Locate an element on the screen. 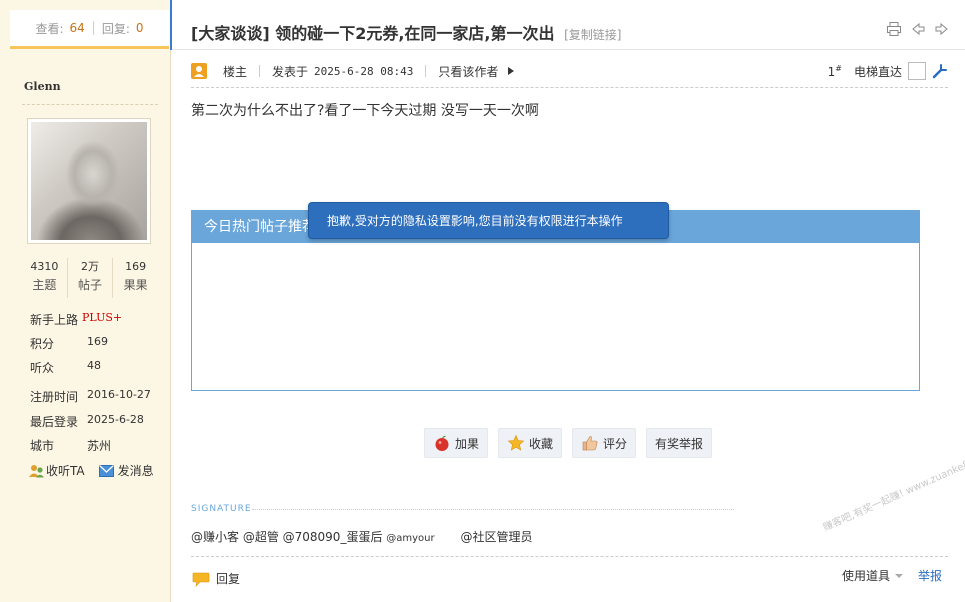 This screenshot has width=965, height=602. report-reward-label: 有奖举报 is located at coordinates (679, 443).